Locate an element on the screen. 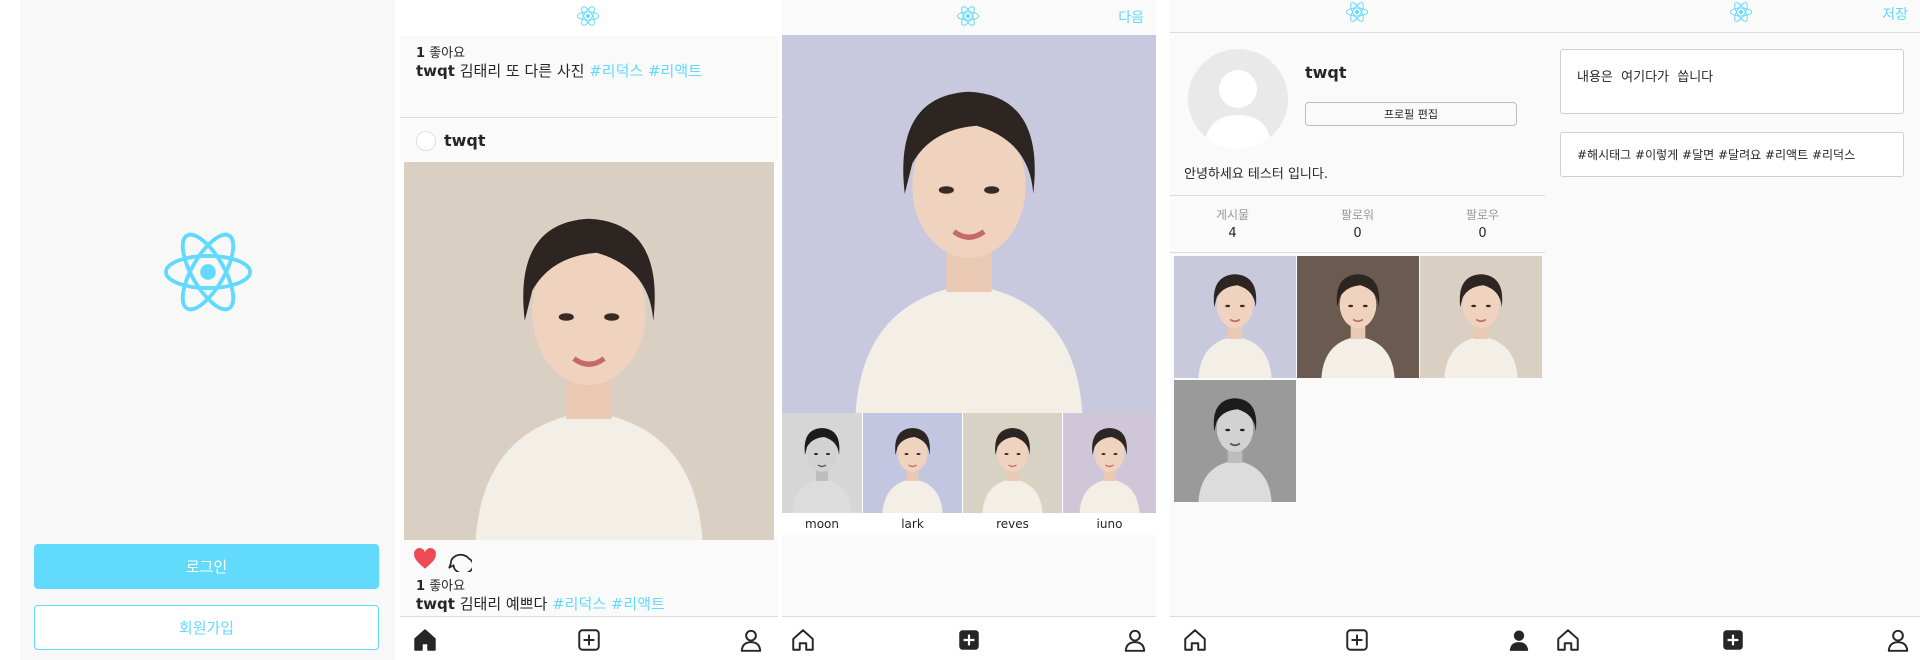 The width and height of the screenshot is (1920, 660). stat-posts: 게시물 4 is located at coordinates (1232, 223).